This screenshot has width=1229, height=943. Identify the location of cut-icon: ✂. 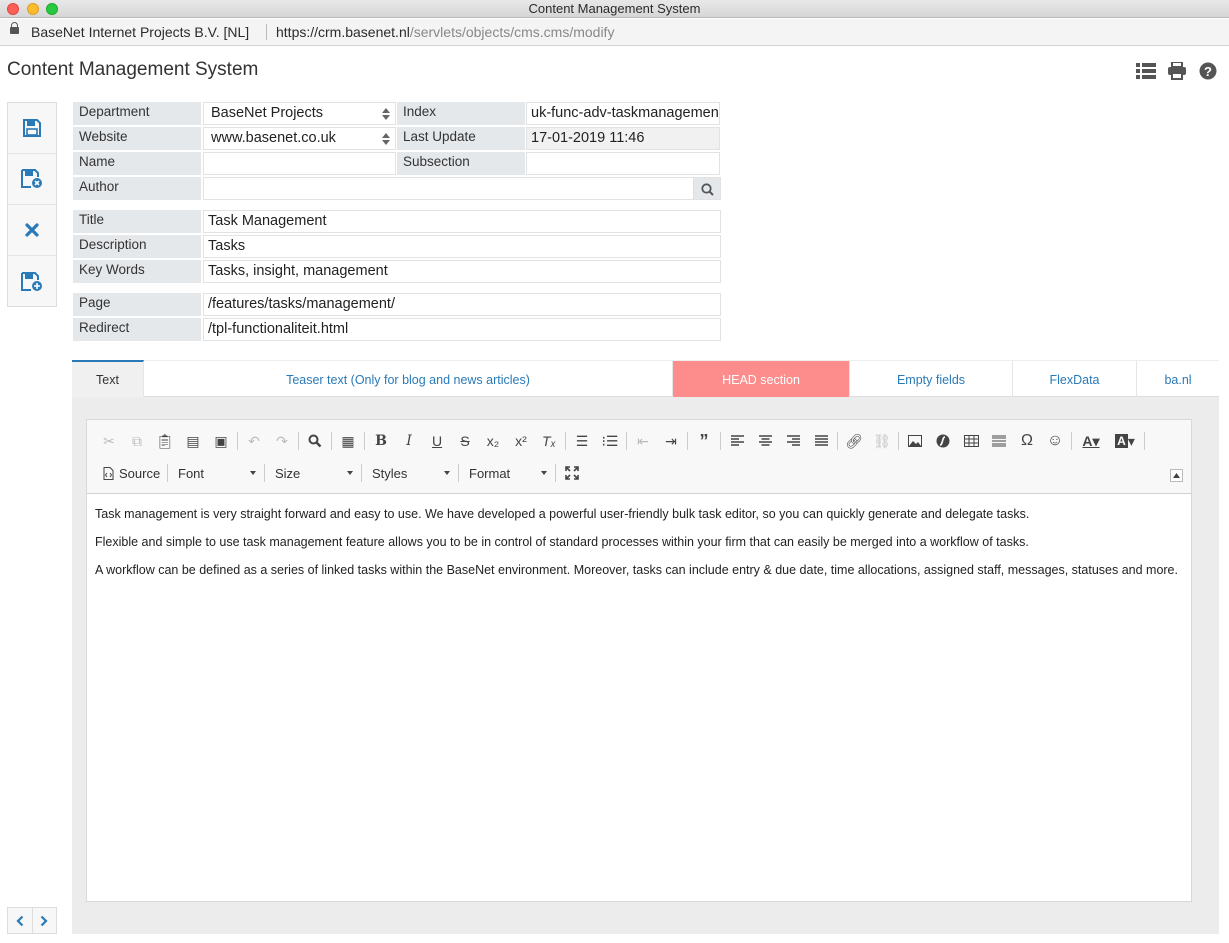
(109, 441).